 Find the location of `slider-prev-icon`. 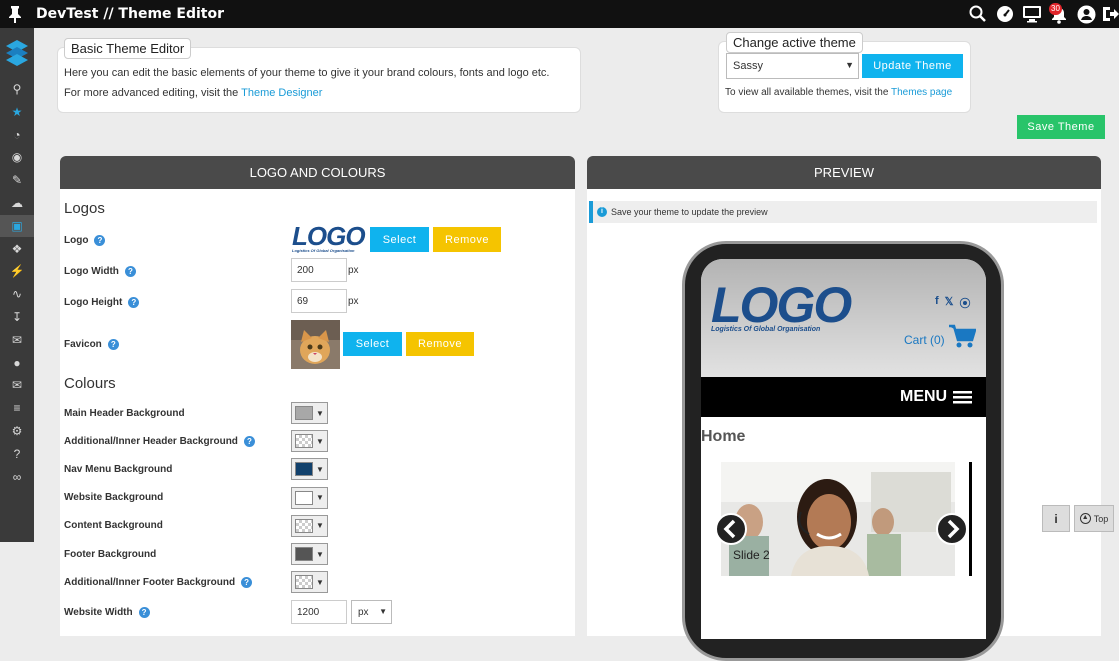

slider-prev-icon is located at coordinates (731, 529).